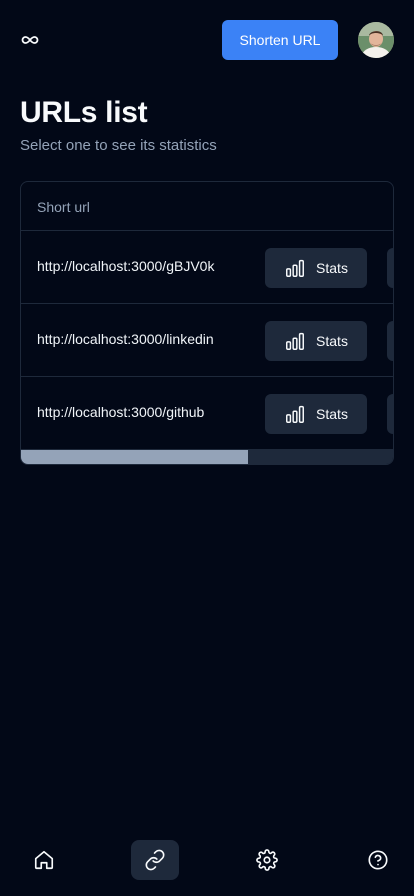 This screenshot has height=896, width=414. I want to click on nav-links, so click(155, 860).